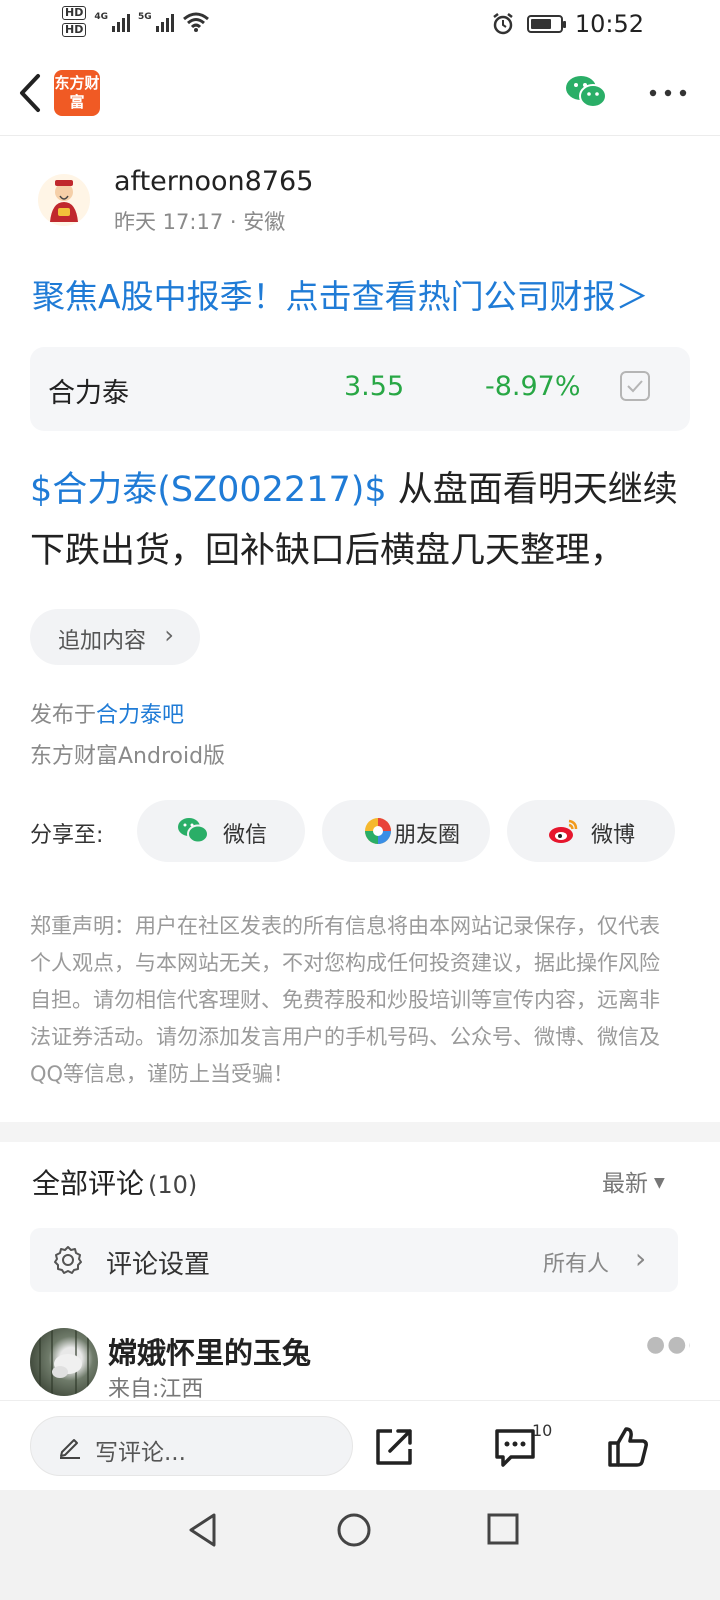 This screenshot has height=1600, width=720. Describe the element at coordinates (542, 1430) in the screenshot. I see `comment-count-badge: 10` at that location.